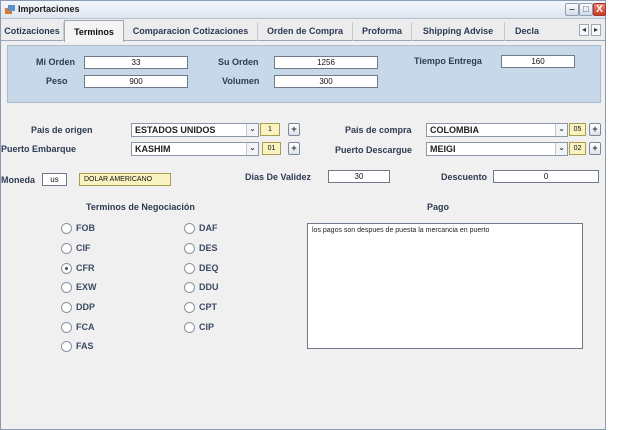 This screenshot has width=621, height=430. What do you see at coordinates (224, 269) in the screenshot?
I see `radio-deq: DEQ` at bounding box center [224, 269].